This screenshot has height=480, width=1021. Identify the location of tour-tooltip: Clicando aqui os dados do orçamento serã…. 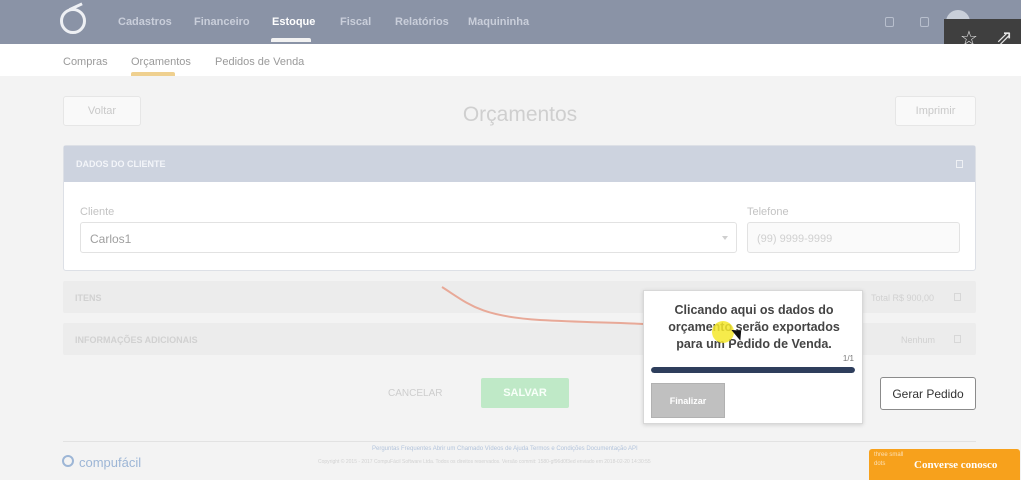
(753, 357).